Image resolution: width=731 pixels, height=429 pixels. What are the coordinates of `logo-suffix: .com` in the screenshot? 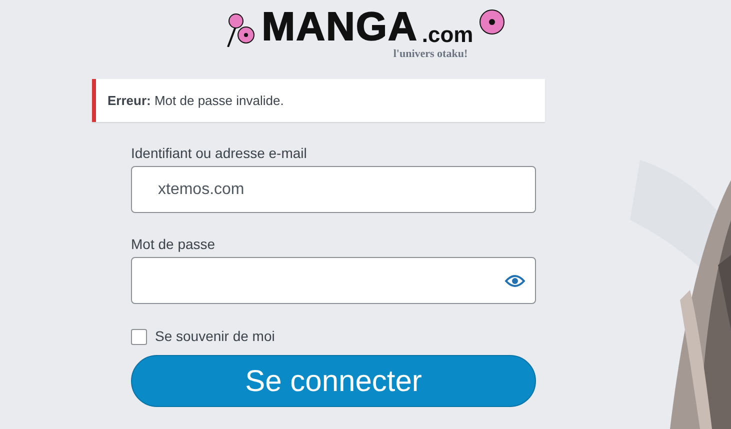 It's located at (448, 35).